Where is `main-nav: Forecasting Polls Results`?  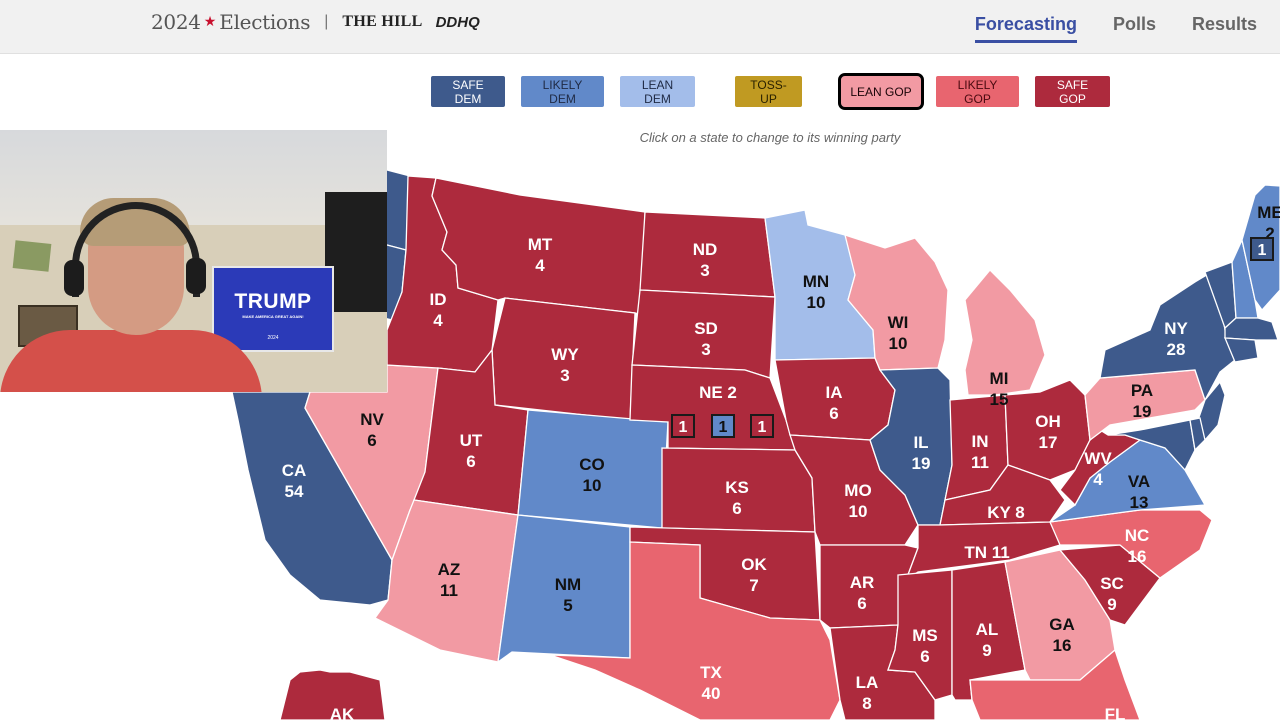 main-nav: Forecasting Polls Results is located at coordinates (1115, 28).